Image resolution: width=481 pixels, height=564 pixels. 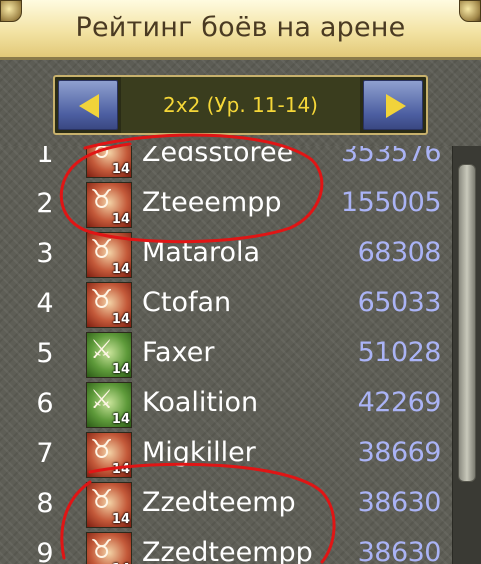 I want to click on player-name: Faxer, so click(x=178, y=352).